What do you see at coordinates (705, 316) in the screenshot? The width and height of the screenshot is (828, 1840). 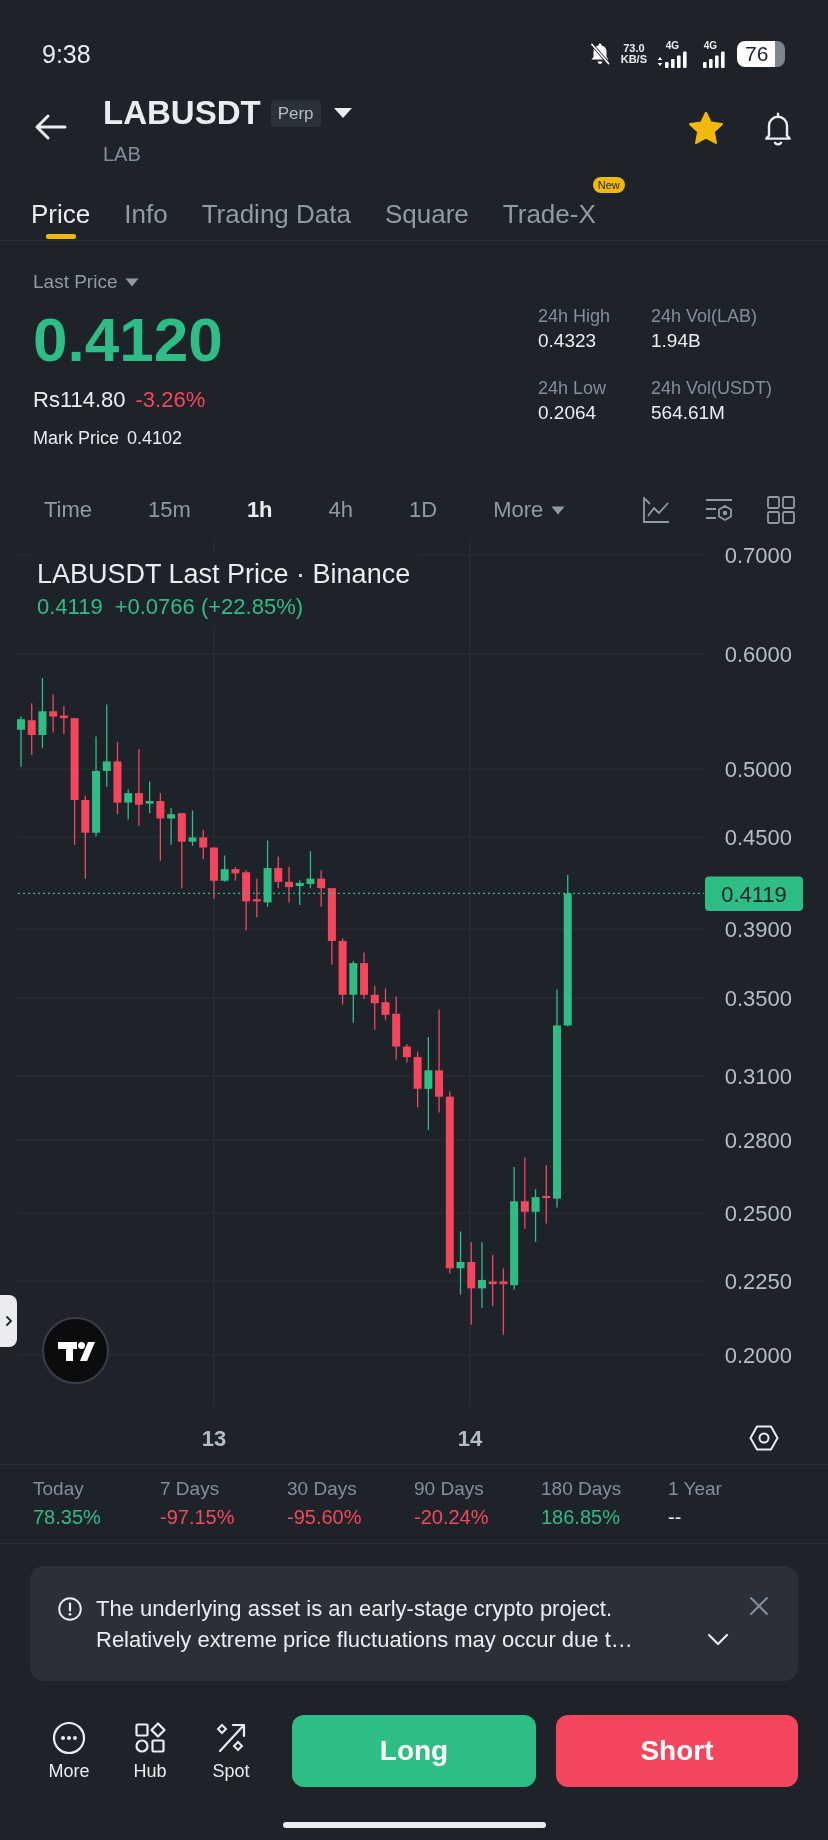 I see `stat-label: 24h Vol(LAB)` at bounding box center [705, 316].